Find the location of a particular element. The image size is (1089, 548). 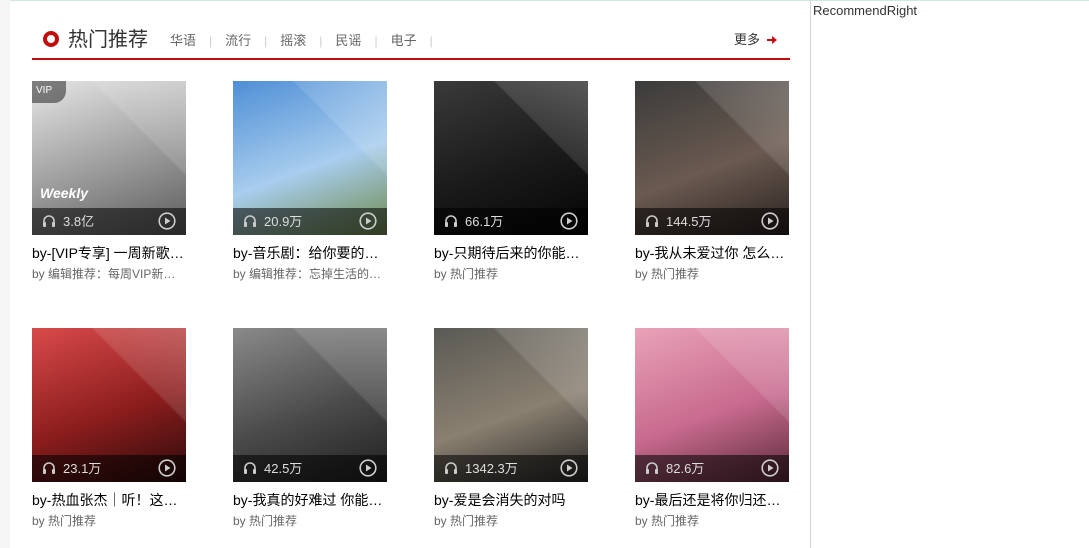

playlist-by: by 编辑推荐：每周VIP新歌推荐 is located at coordinates (109, 274).